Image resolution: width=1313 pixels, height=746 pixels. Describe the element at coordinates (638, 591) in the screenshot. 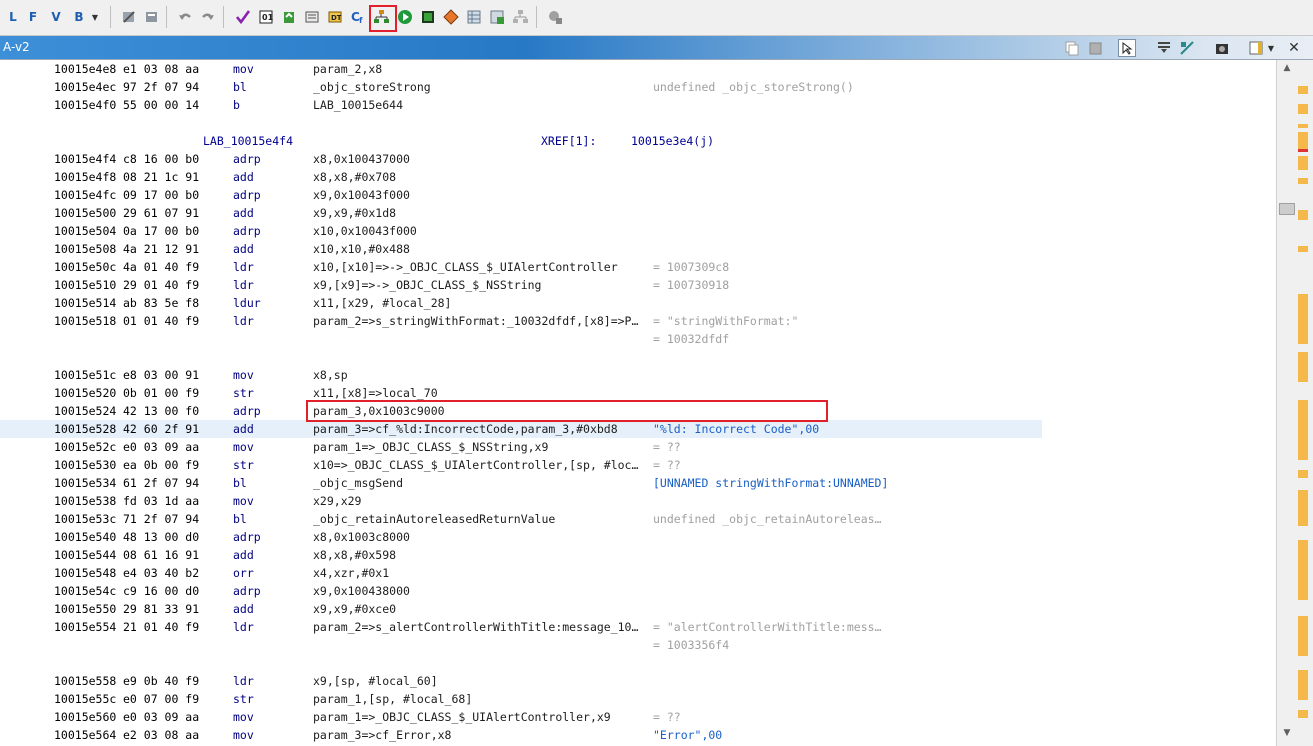

I see `instruction-row: 10015e54c c9 16 00 d0 adrp x9,0x100438000` at that location.